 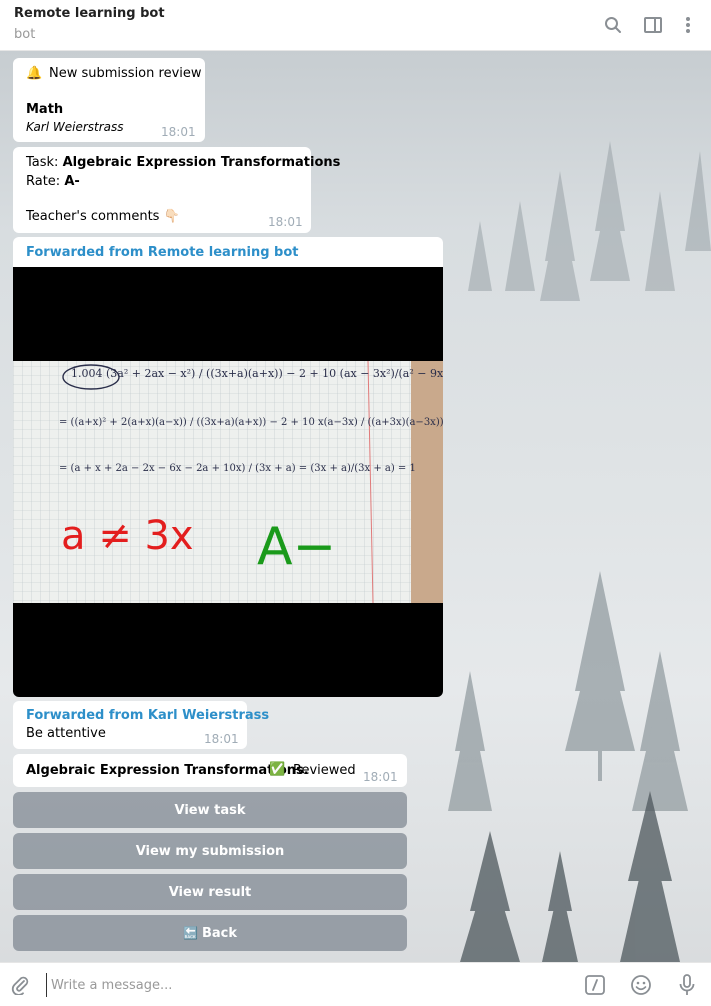 I want to click on microphone-icon, so click(x=687, y=985).